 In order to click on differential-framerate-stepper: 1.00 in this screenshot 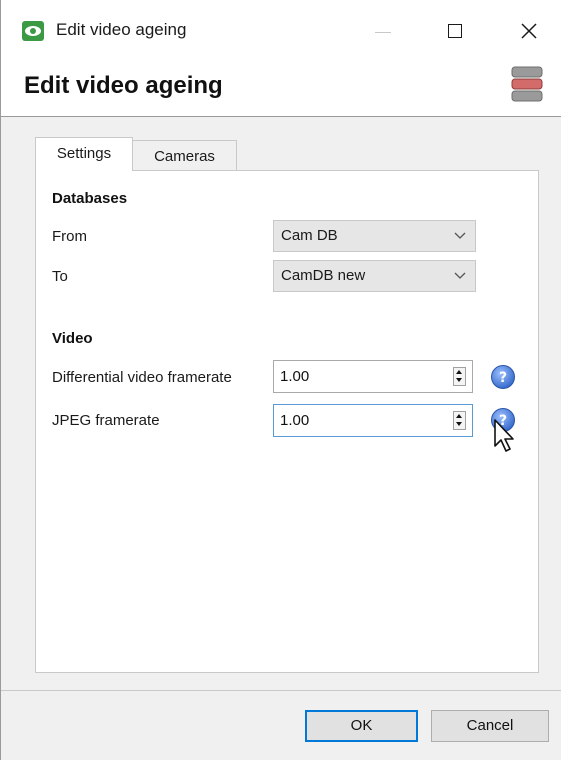, I will do `click(373, 376)`.